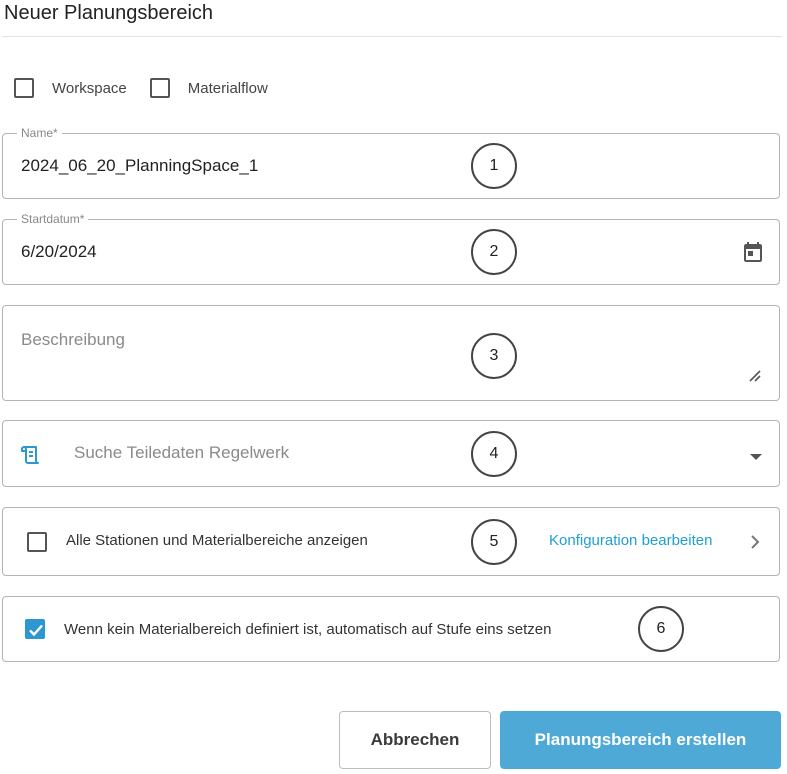 Image resolution: width=787 pixels, height=774 pixels. Describe the element at coordinates (756, 454) in the screenshot. I see `caret-down-icon` at that location.